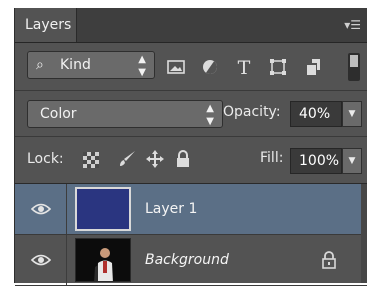  Describe the element at coordinates (171, 209) in the screenshot. I see `layer-name: Layer 1` at that location.